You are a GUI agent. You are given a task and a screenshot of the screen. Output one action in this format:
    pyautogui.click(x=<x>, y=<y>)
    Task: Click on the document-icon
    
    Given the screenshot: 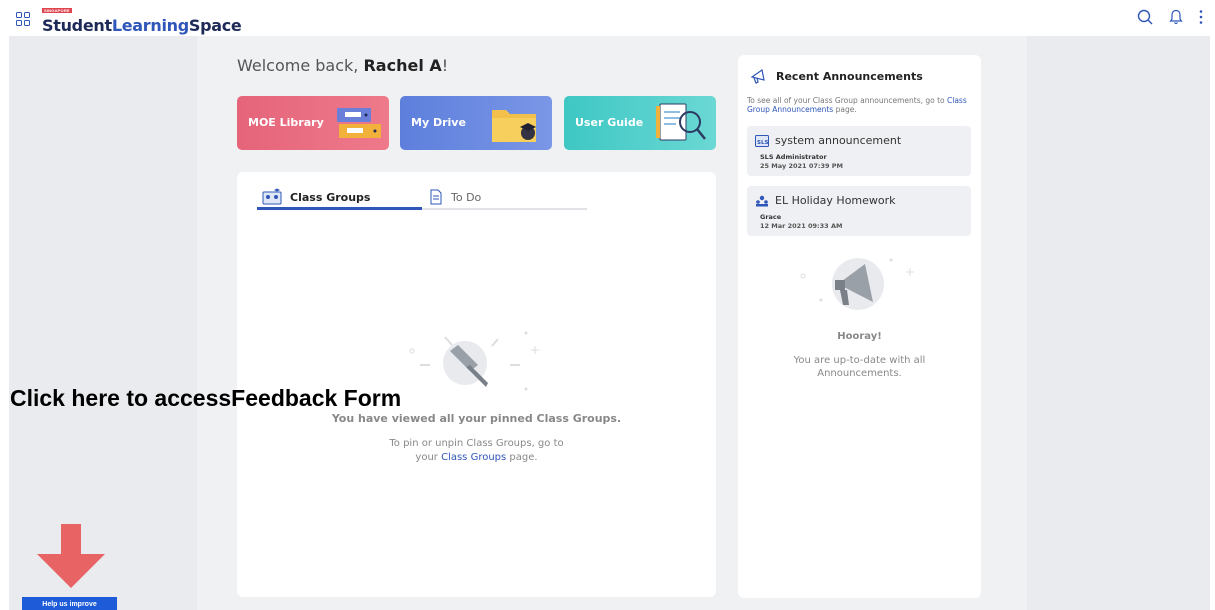 What is the action you would take?
    pyautogui.click(x=436, y=197)
    